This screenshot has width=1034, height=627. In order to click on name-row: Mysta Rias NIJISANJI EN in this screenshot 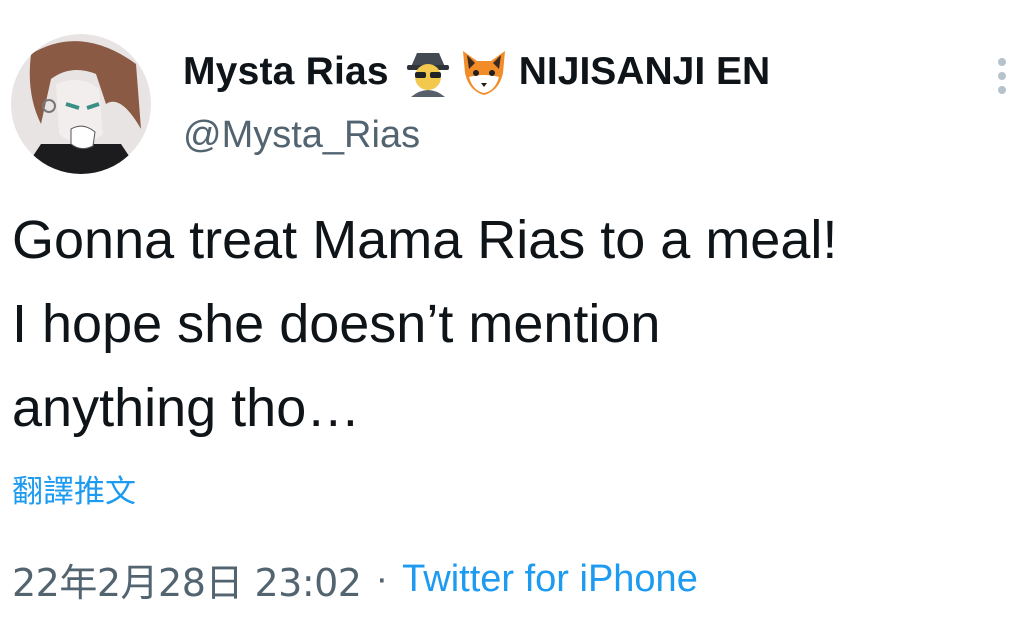, I will do `click(476, 72)`.